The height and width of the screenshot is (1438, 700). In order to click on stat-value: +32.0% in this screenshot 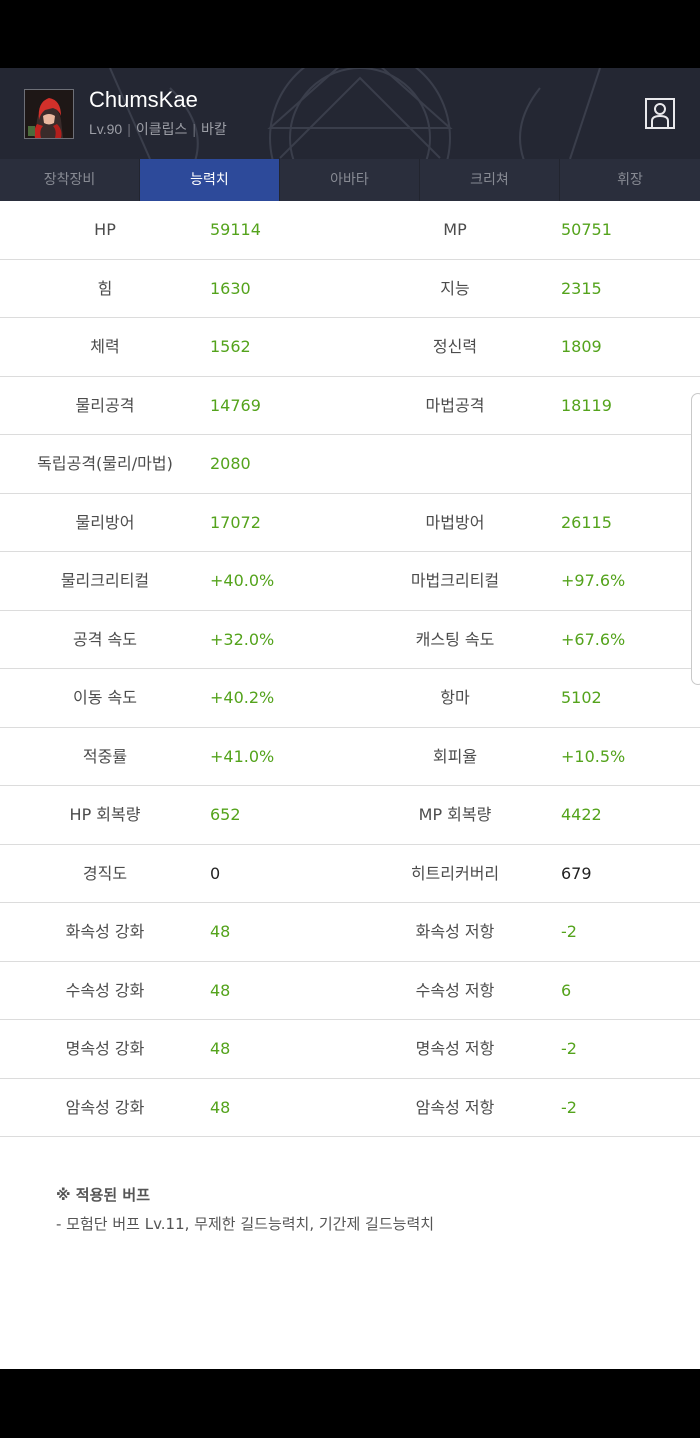, I will do `click(242, 639)`.